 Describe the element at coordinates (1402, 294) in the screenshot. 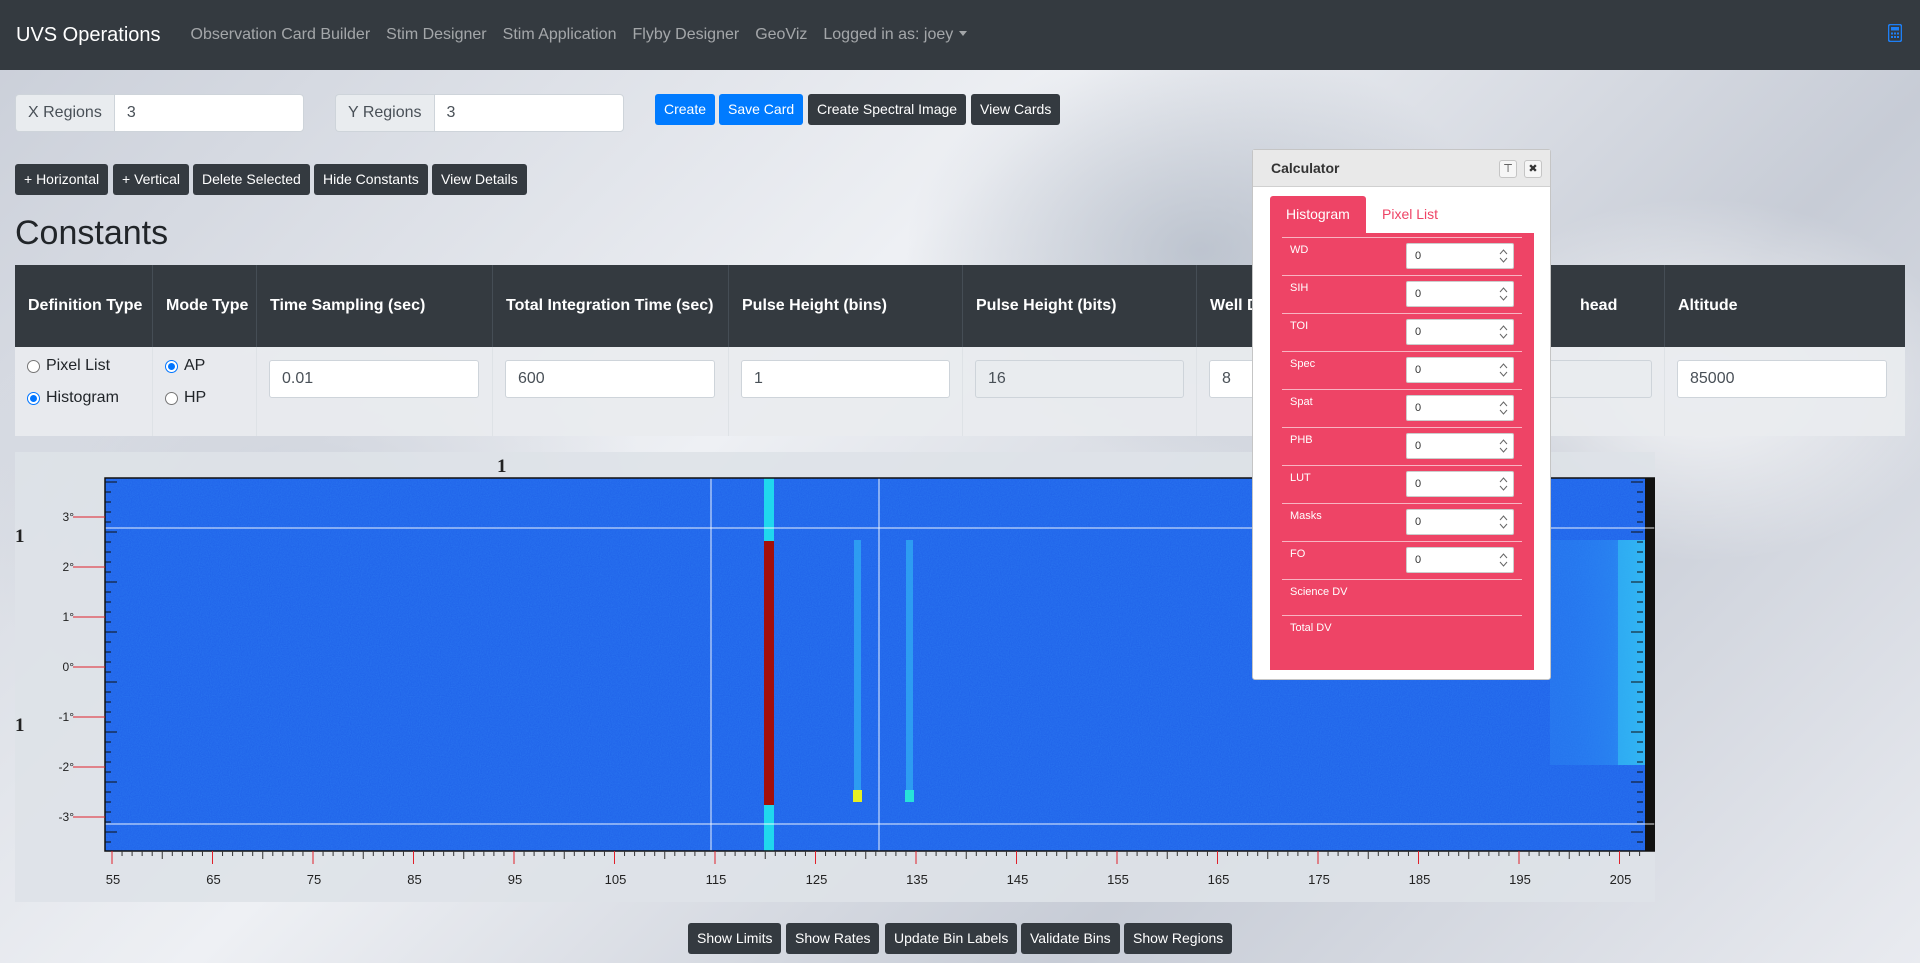

I see `calc-row-sih: SIH 0` at that location.